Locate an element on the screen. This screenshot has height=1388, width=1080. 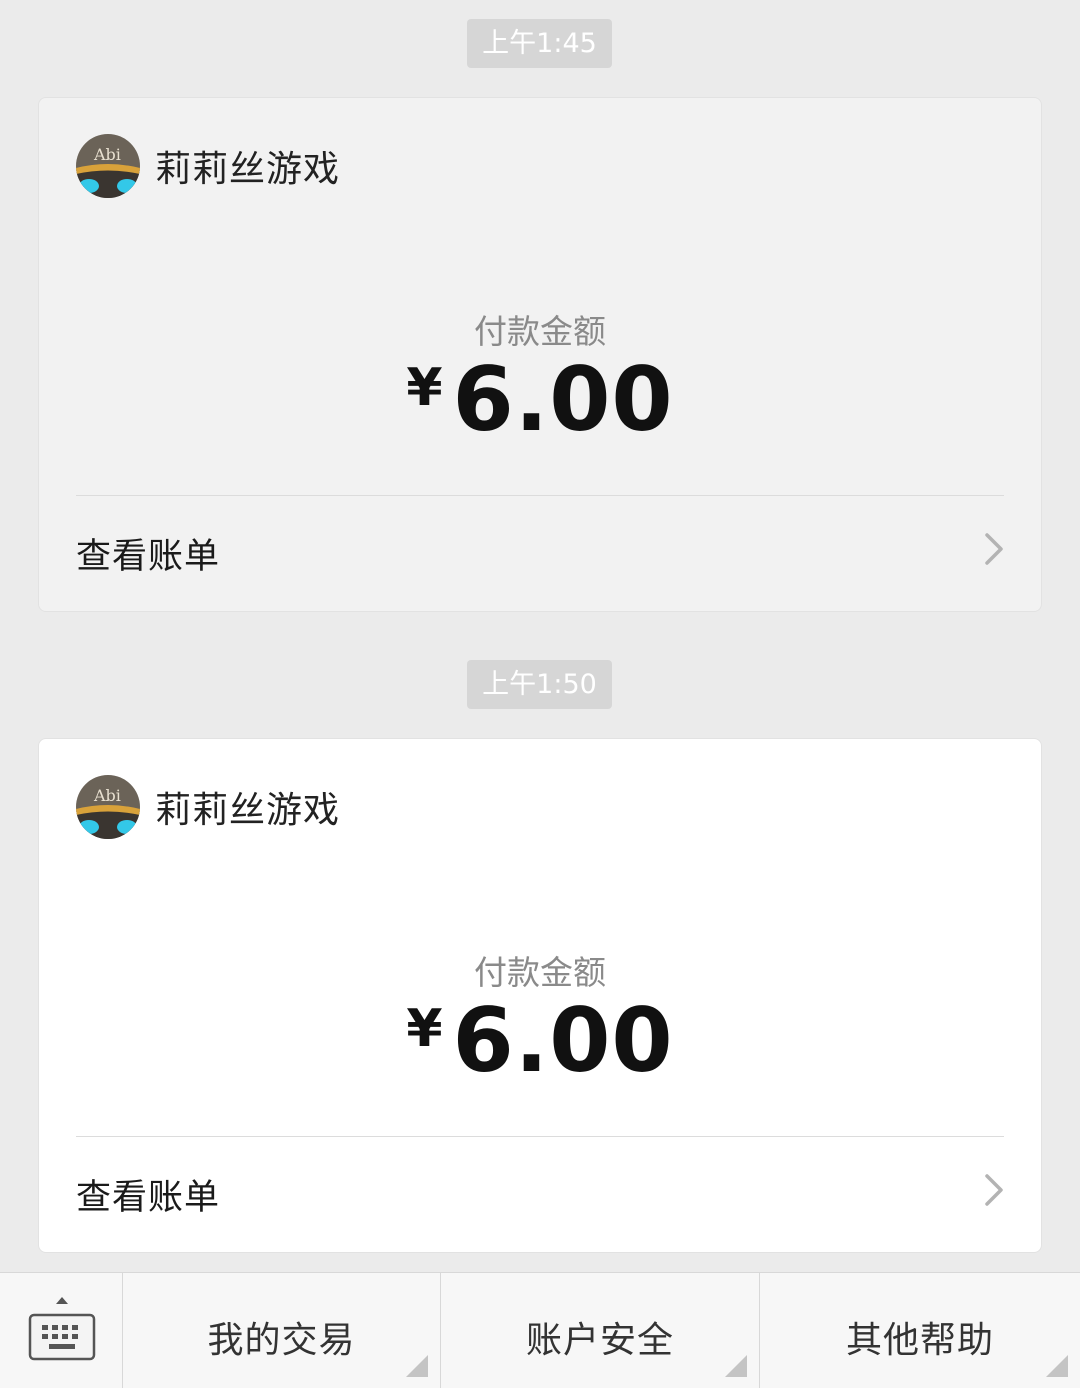
menu-account-security: 账户安全 is located at coordinates (600, 1330).